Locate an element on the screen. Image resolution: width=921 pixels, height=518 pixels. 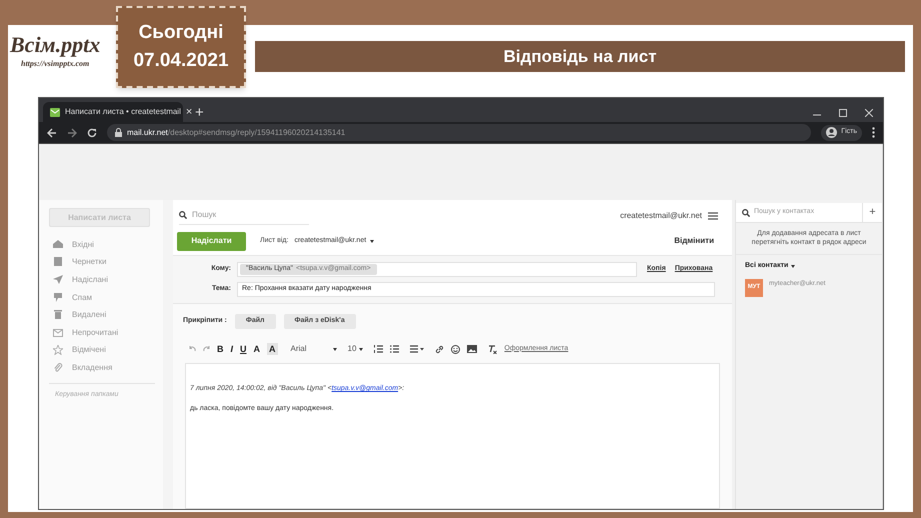
maximize-icon is located at coordinates (843, 113).